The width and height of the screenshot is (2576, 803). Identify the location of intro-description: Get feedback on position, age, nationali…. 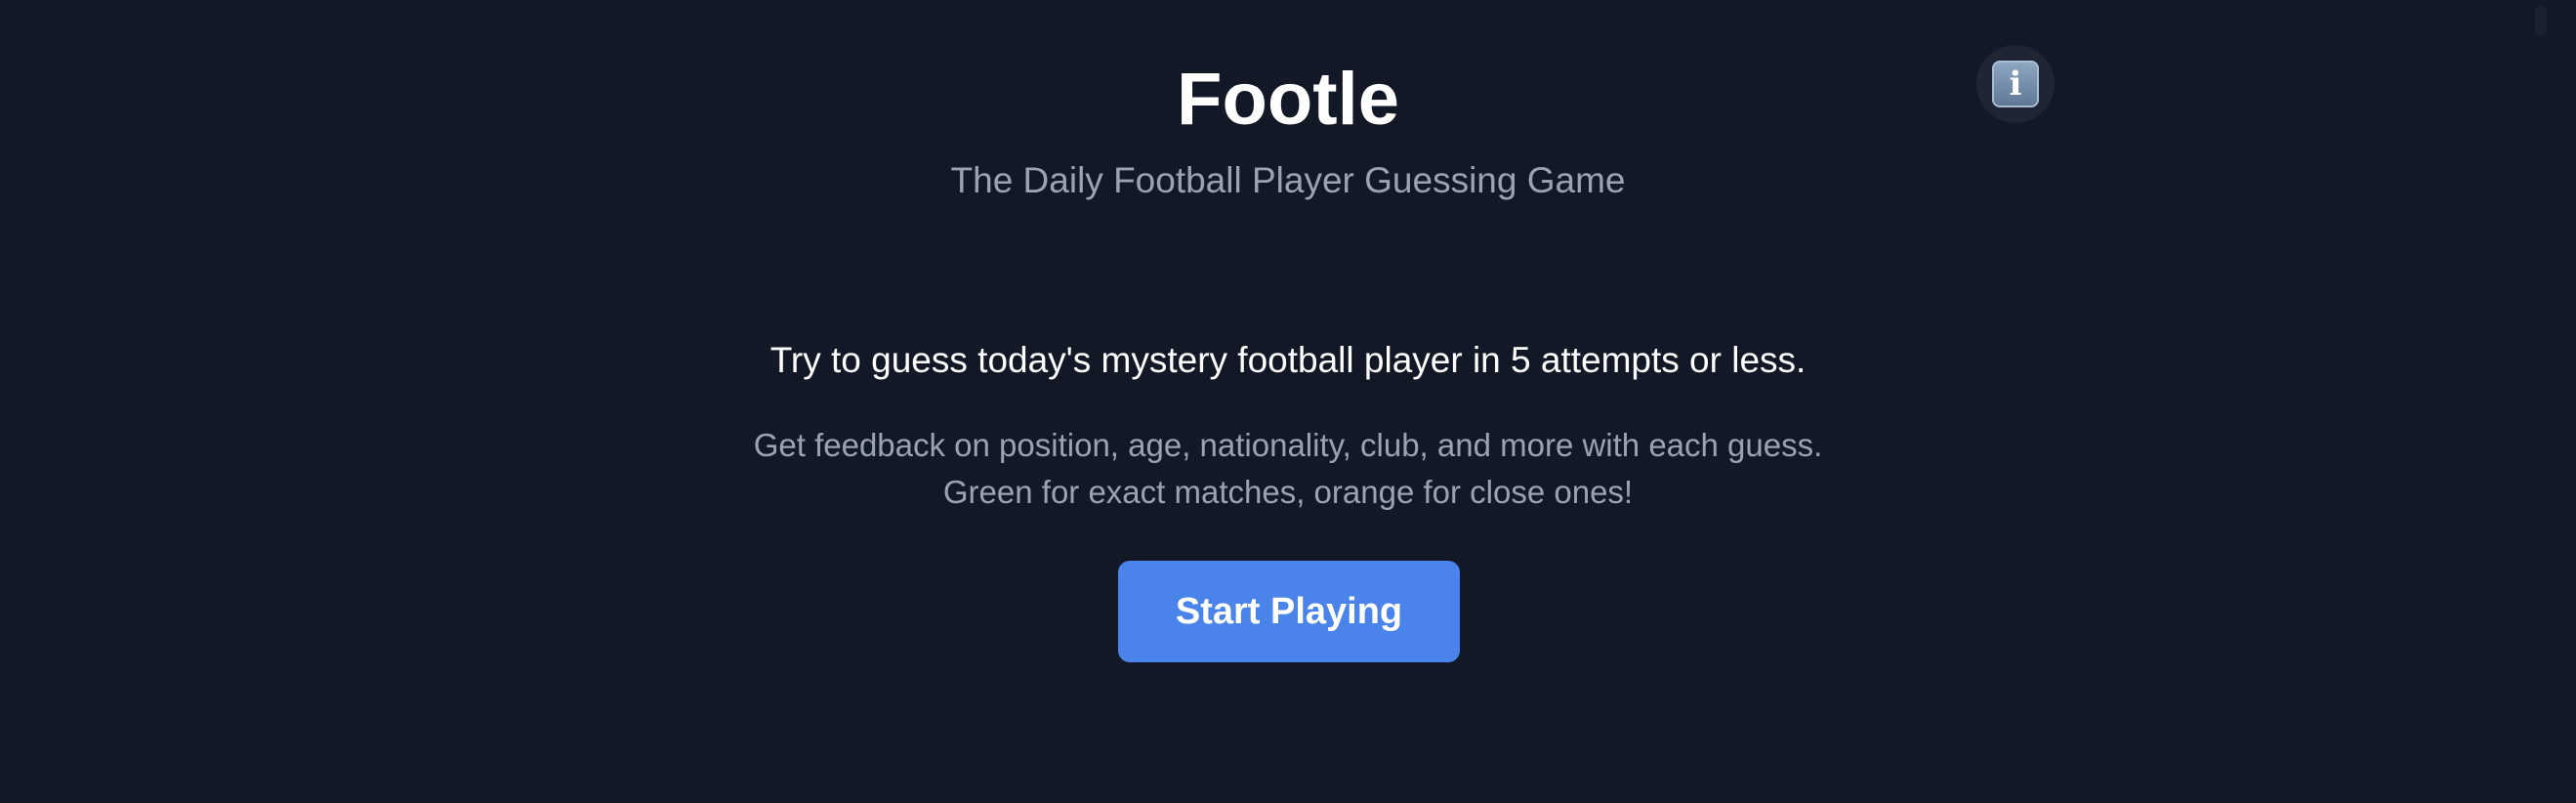
(1288, 469).